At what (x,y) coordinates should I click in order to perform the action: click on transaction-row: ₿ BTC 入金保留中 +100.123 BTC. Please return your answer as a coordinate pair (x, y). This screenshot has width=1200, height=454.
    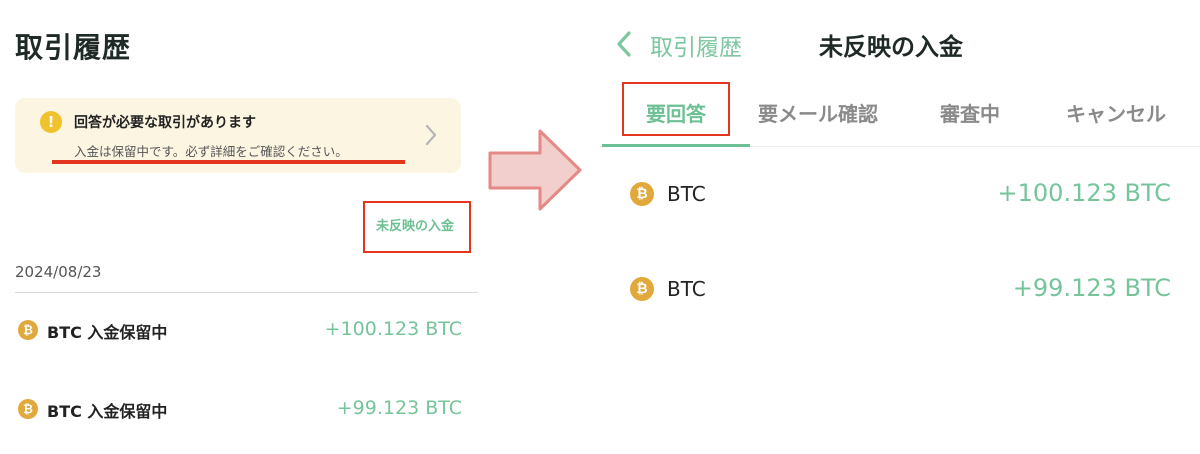
    Looking at the image, I should click on (240, 330).